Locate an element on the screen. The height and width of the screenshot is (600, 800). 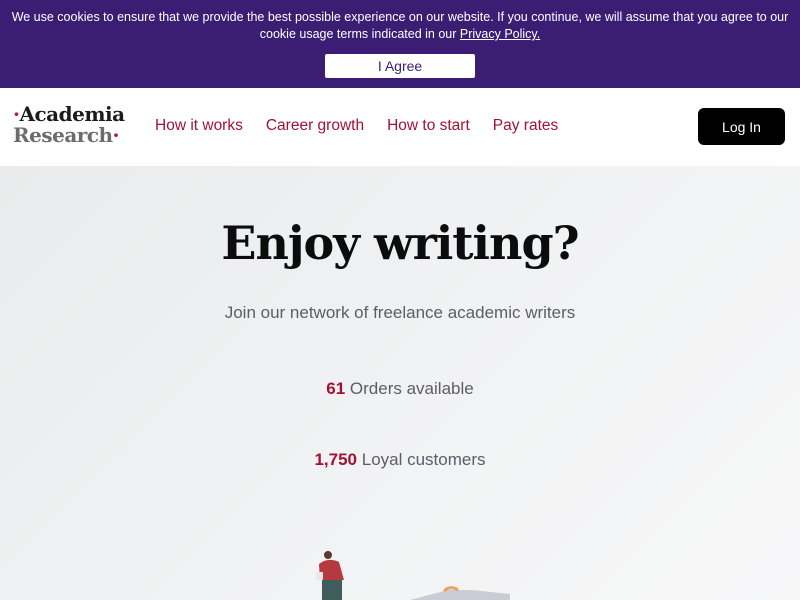
stat-orders-label: Orders available is located at coordinates (409, 388).